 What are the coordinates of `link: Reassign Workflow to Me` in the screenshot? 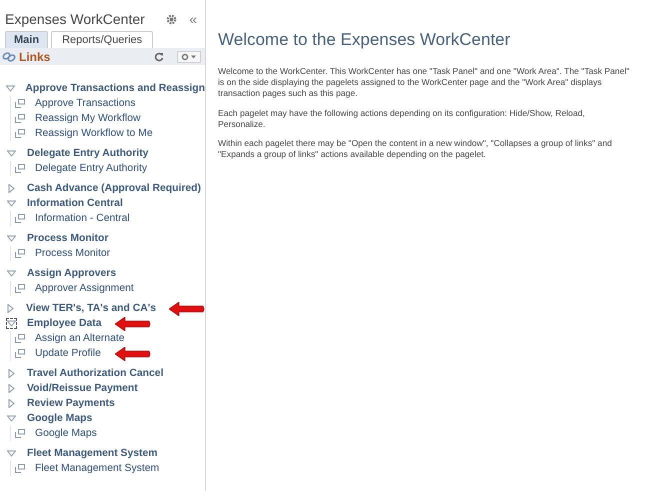 It's located at (94, 133).